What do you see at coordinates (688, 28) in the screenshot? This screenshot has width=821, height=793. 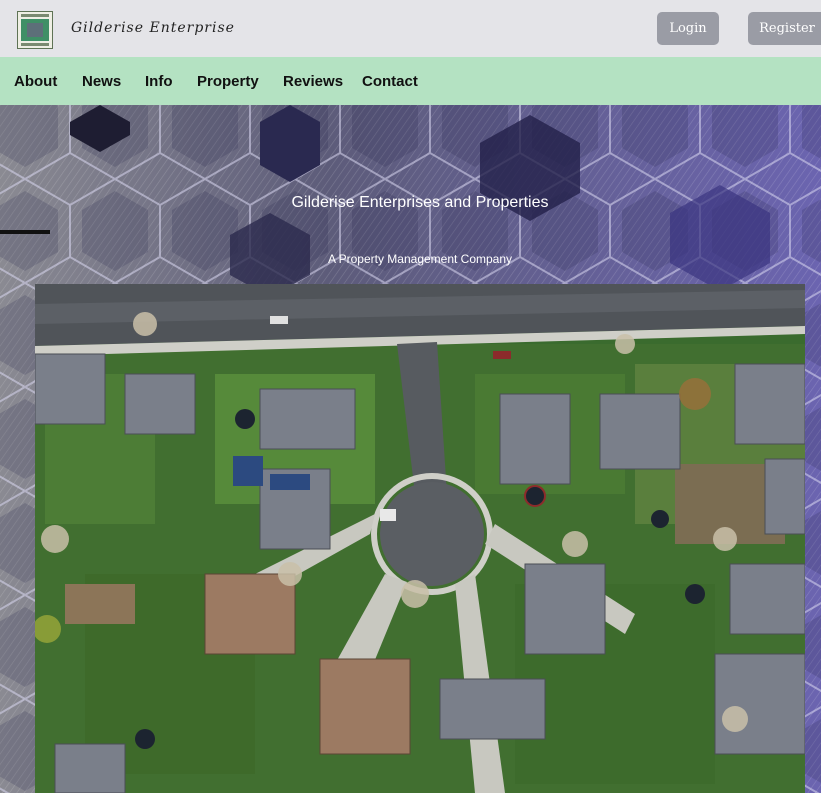 I see `login-button: Login` at bounding box center [688, 28].